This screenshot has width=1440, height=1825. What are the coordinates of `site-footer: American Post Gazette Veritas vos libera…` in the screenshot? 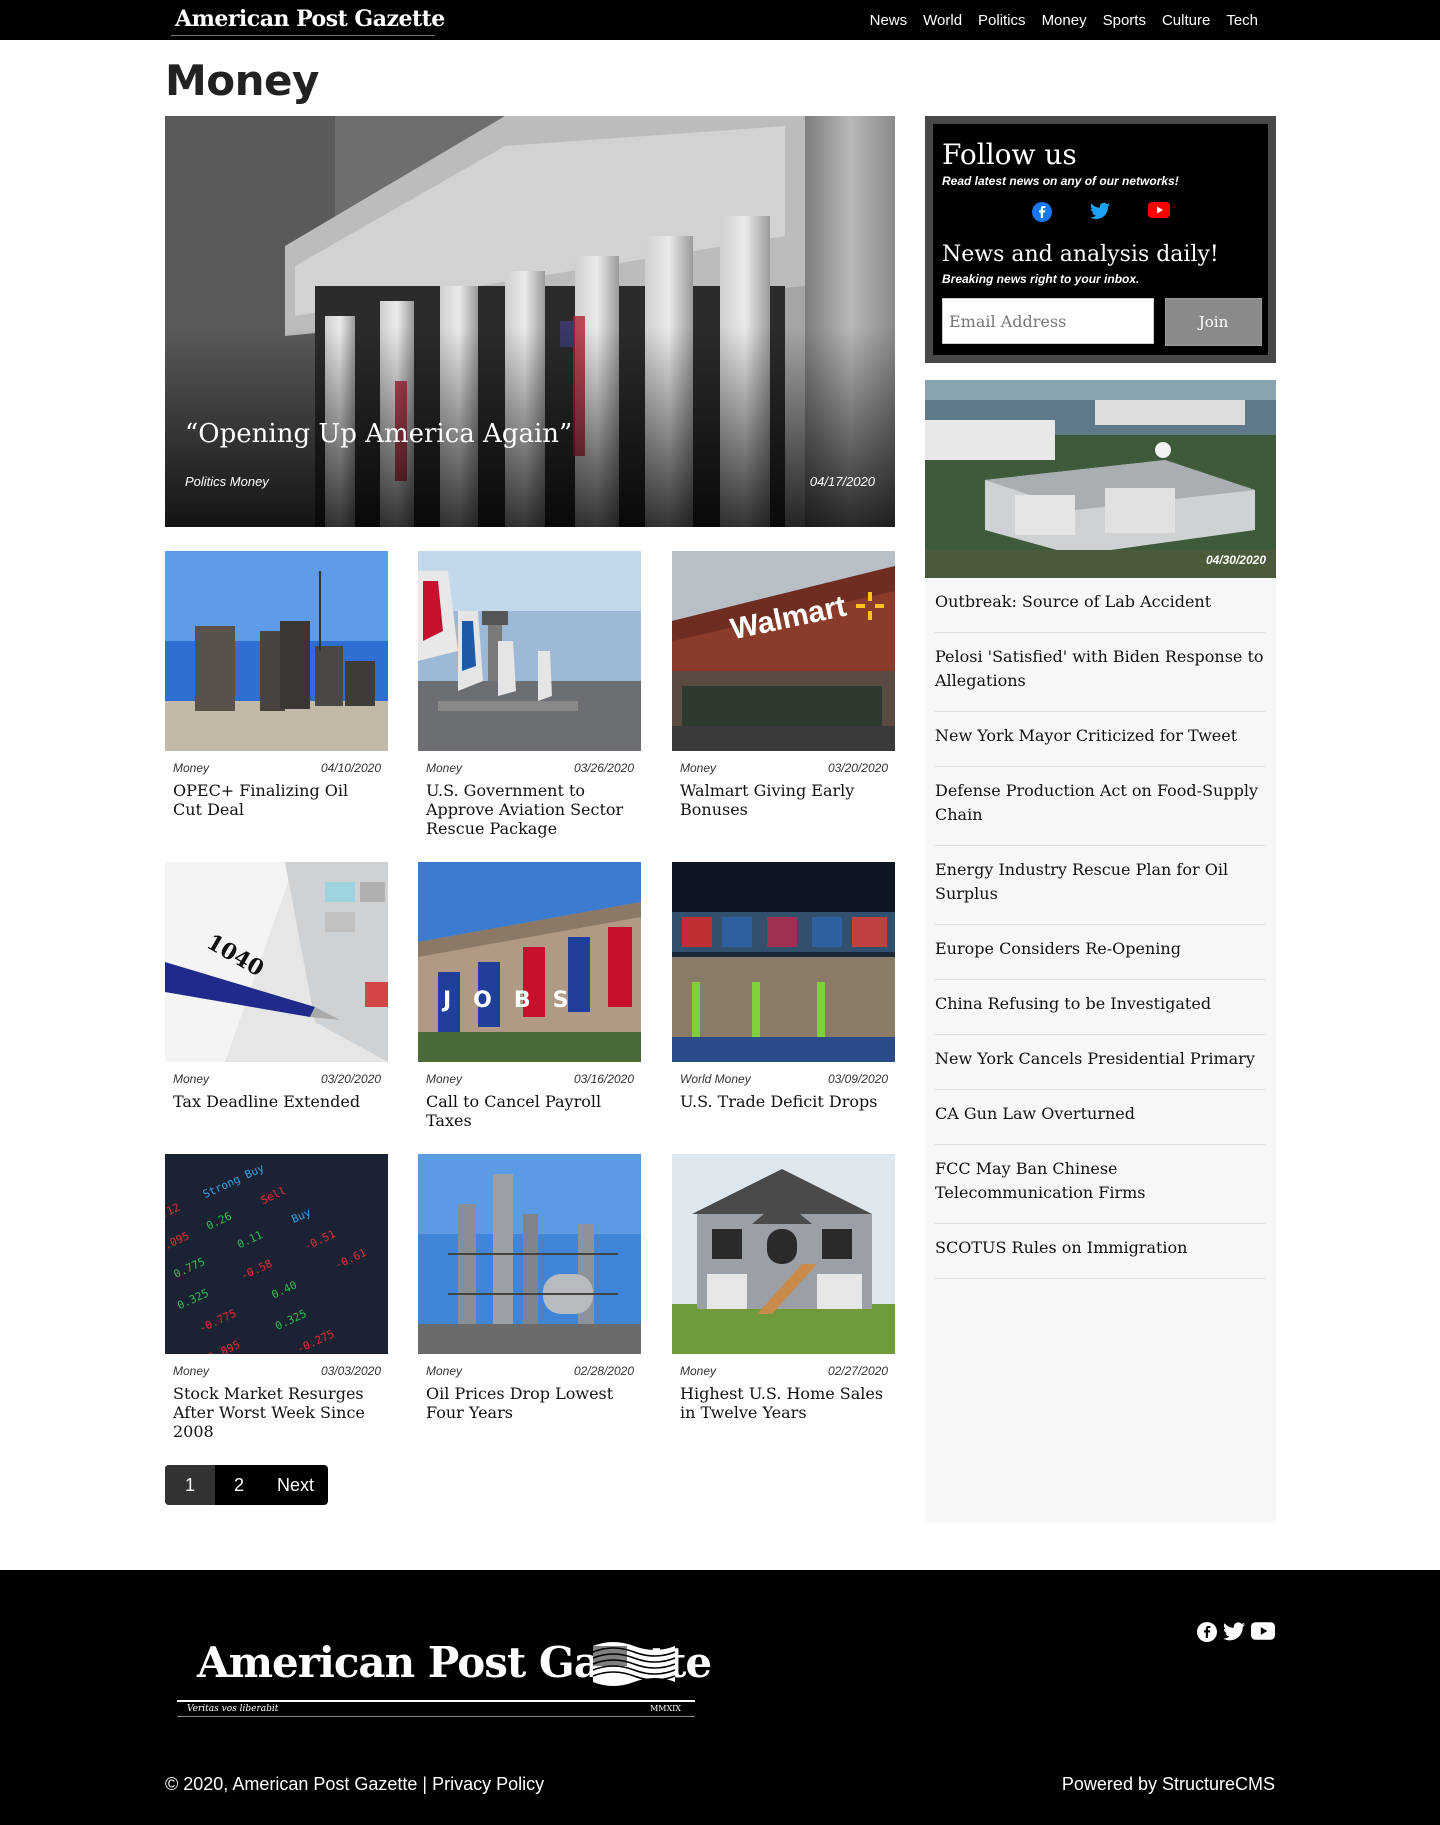 It's located at (720, 1697).